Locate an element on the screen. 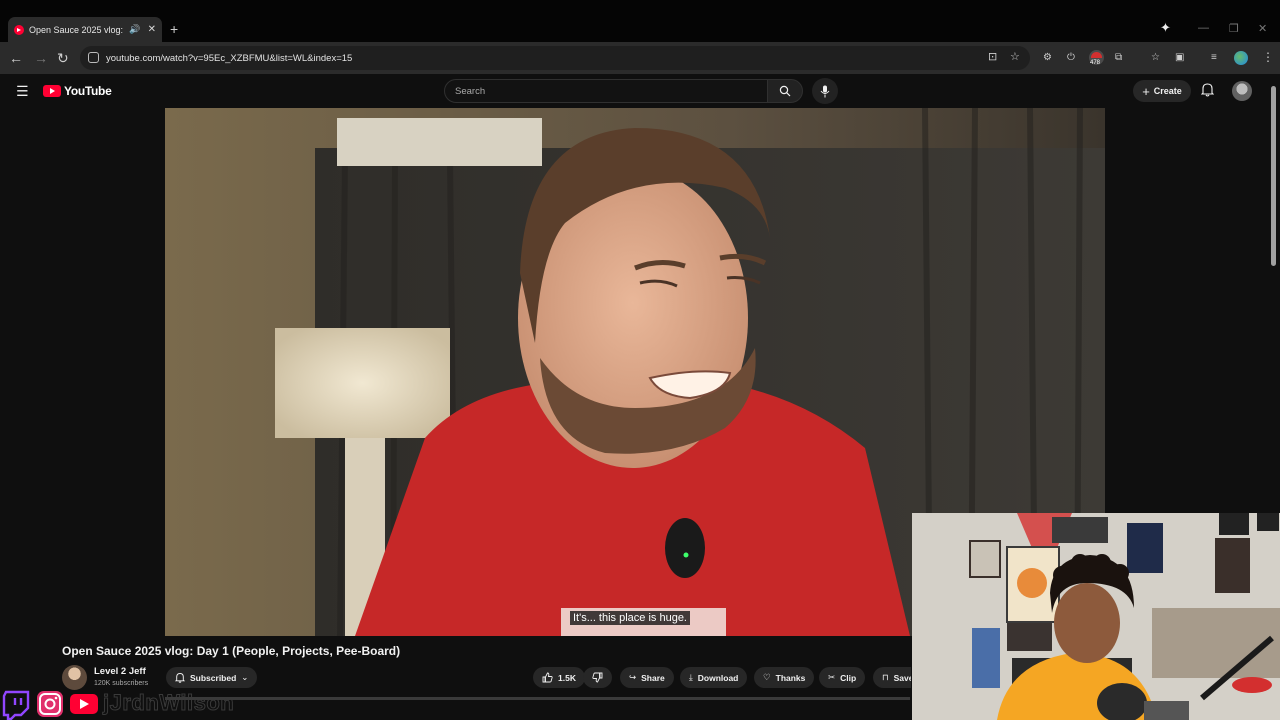 This screenshot has height=720, width=1280. heart-dollar-icon: ♡ is located at coordinates (767, 677).